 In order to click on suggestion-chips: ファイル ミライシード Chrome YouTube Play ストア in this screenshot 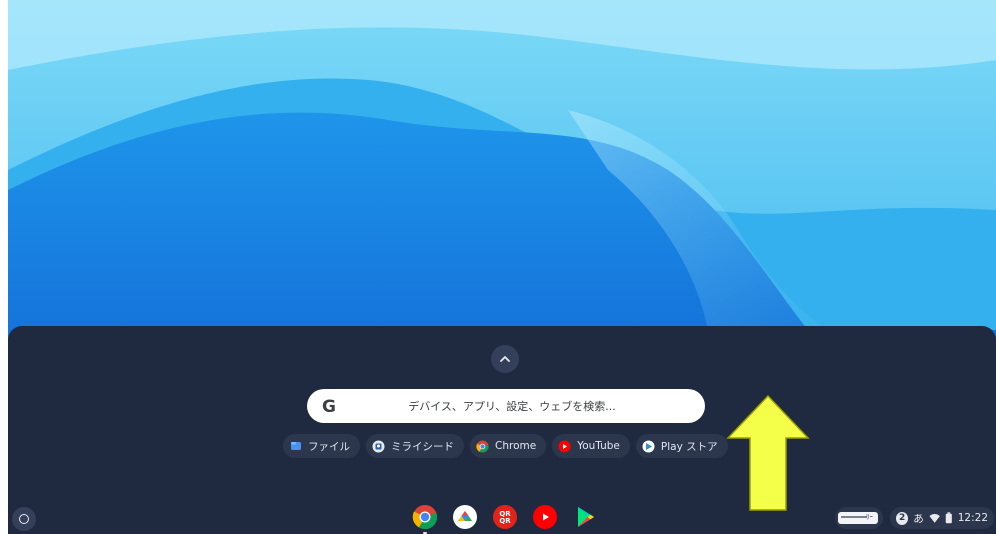, I will do `click(505, 446)`.